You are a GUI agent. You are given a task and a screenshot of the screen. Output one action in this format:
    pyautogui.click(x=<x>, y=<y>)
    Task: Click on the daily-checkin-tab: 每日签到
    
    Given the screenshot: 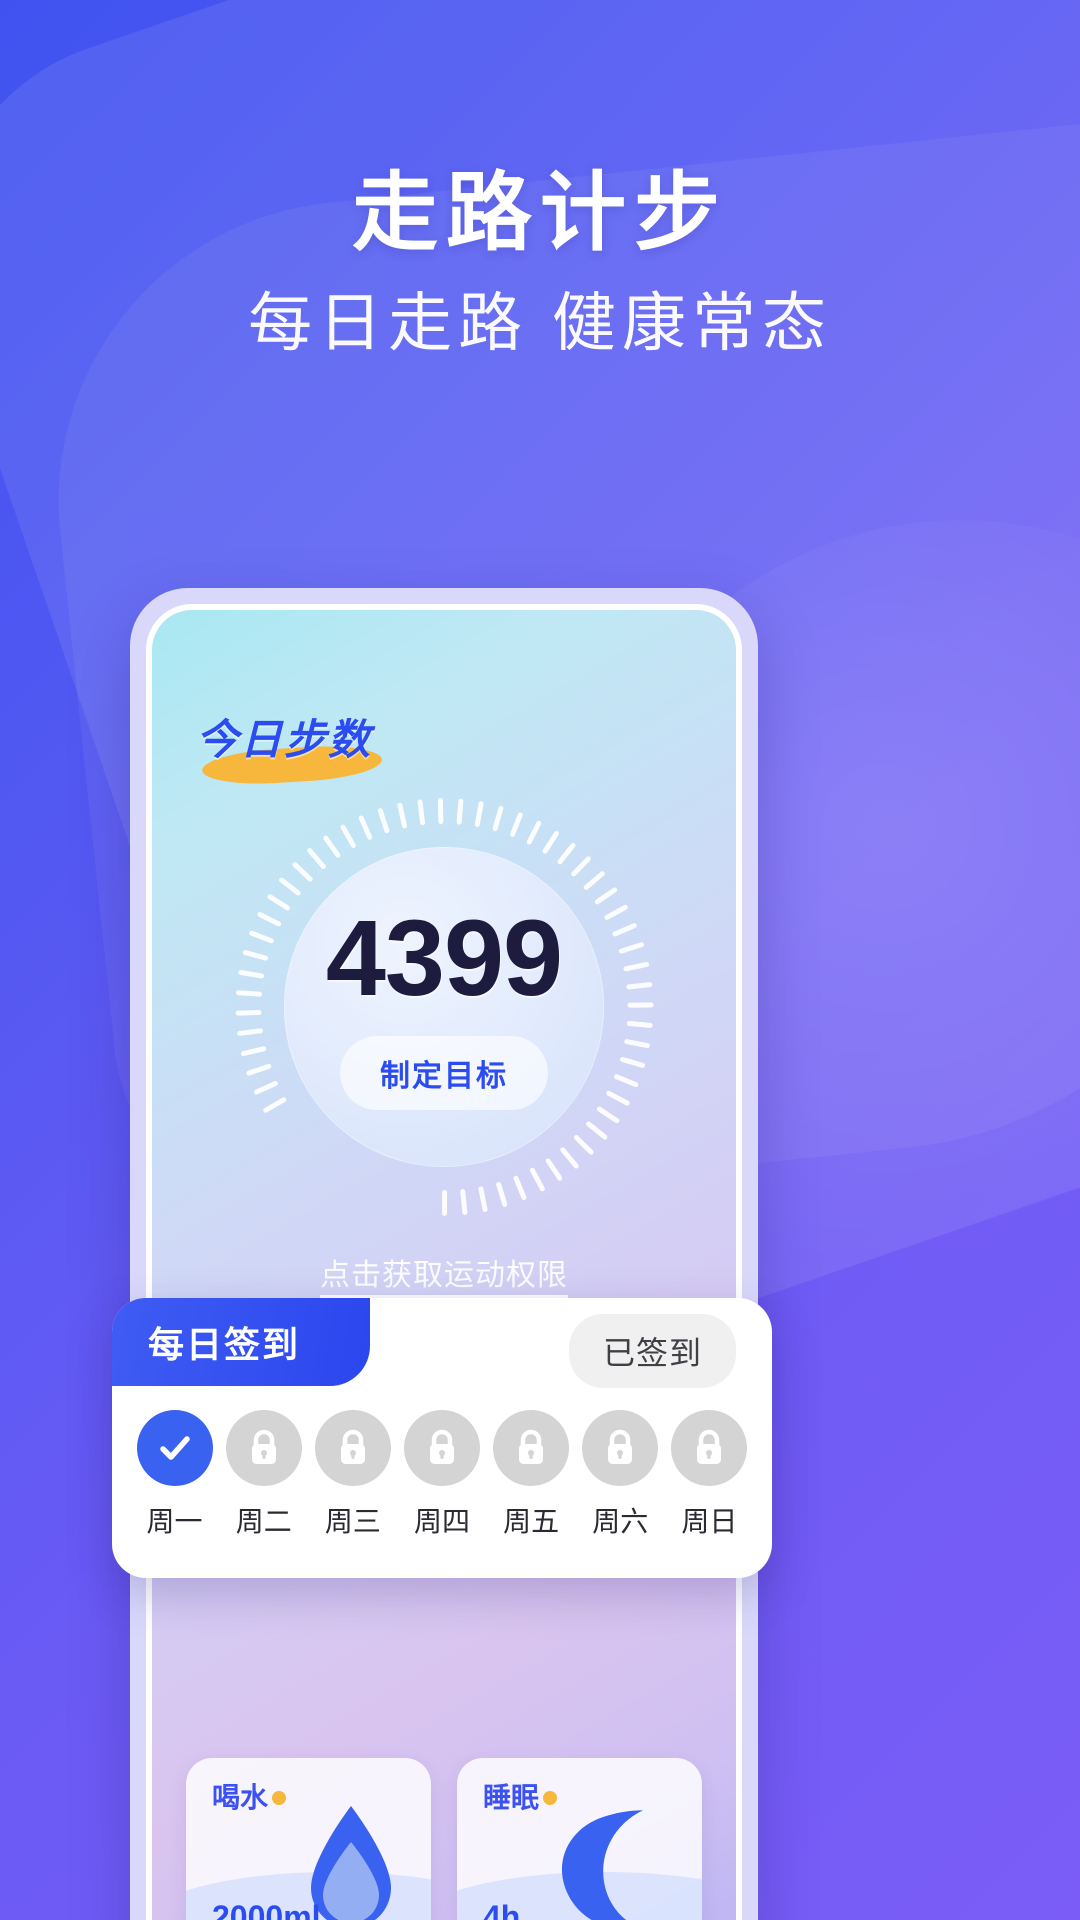 What is the action you would take?
    pyautogui.click(x=241, y=1342)
    